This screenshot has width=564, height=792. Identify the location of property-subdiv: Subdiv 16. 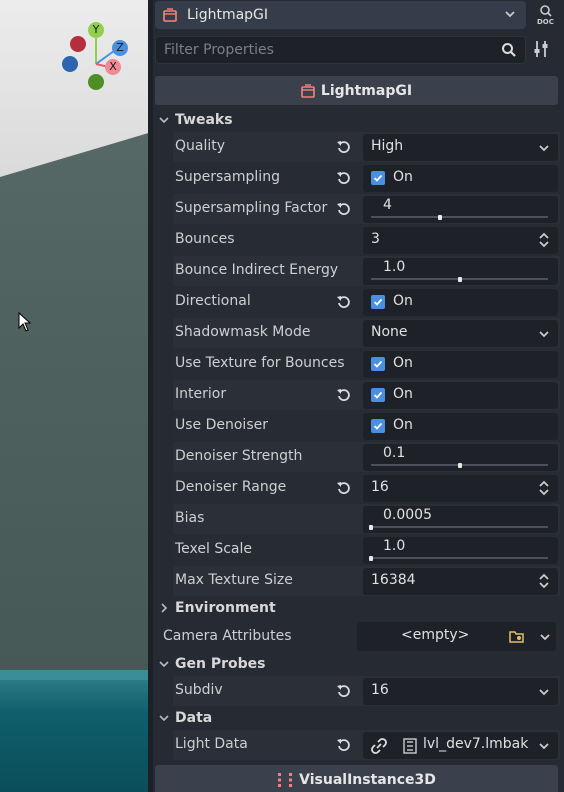
(366, 691).